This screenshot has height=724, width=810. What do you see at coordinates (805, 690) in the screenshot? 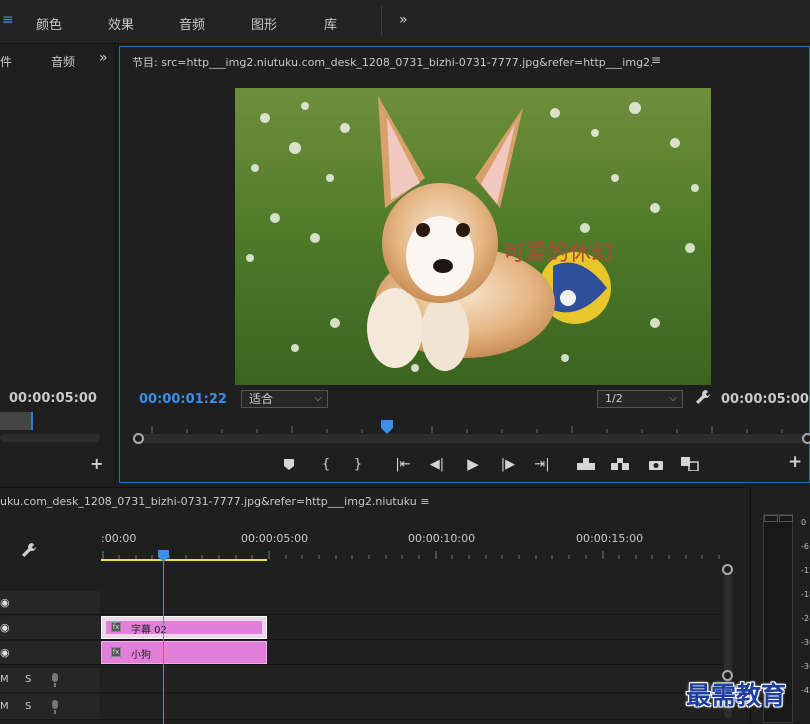
I see `meter-label: -42` at bounding box center [805, 690].